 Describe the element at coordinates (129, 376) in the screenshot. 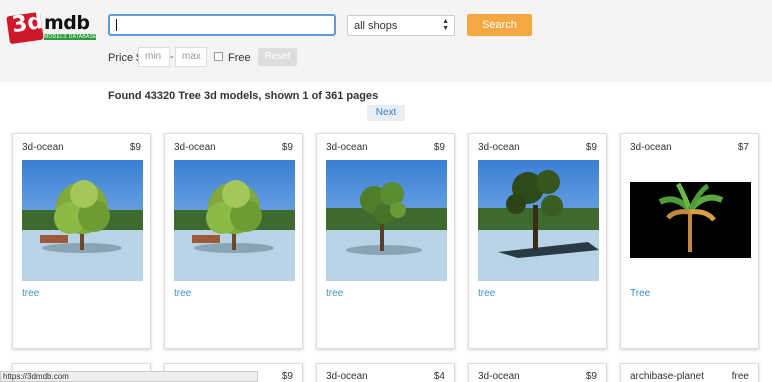

I see `status-url-bar: https://3dmdb.com` at that location.